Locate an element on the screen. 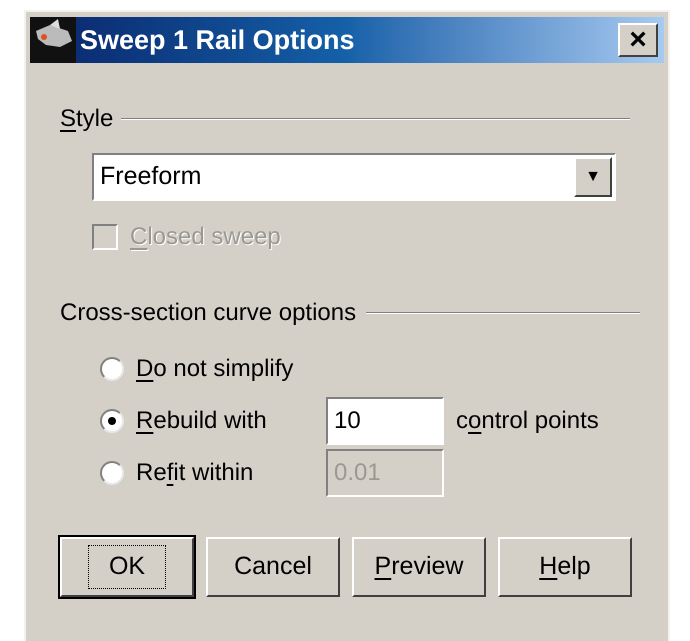 This screenshot has height=641, width=690. checkbox-label: Closed sweep is located at coordinates (205, 237).